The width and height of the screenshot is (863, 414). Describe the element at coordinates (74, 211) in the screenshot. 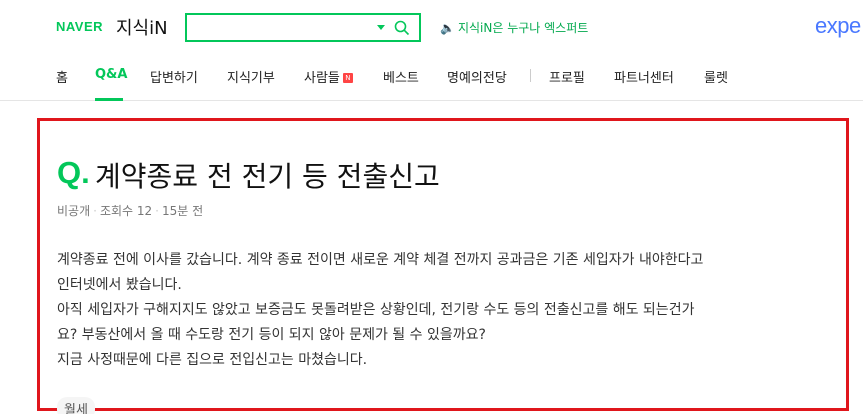

I see `author: 비공개` at that location.